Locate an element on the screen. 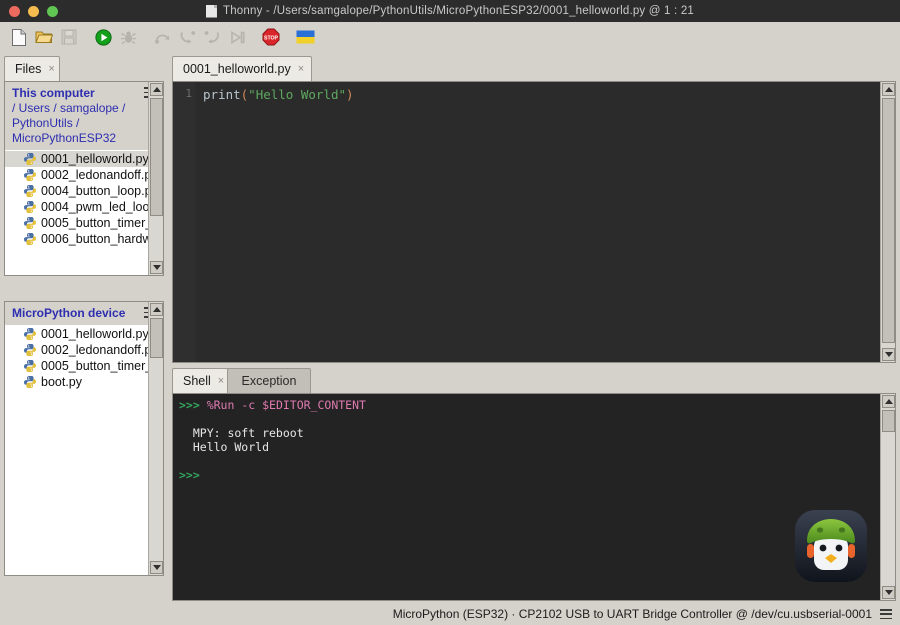  tab-editor-0001-helloworld: 0001_helloworld.py × is located at coordinates (242, 68).